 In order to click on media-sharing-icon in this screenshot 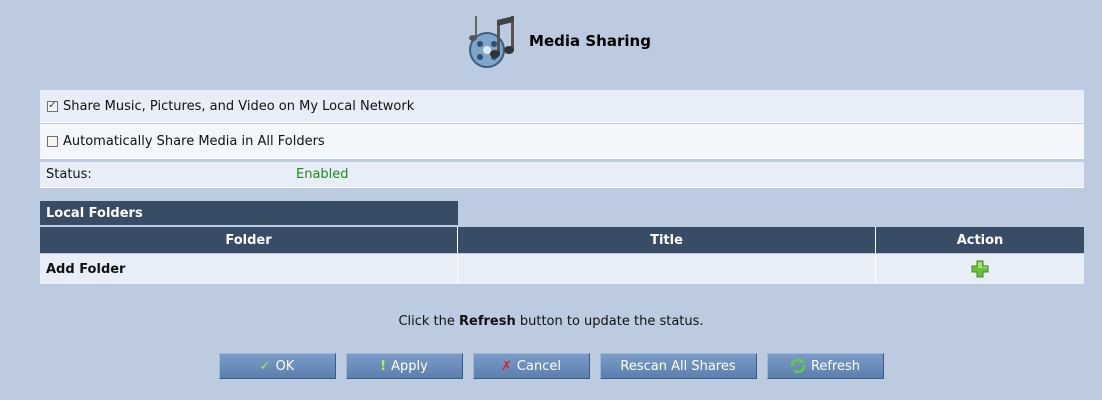, I will do `click(492, 42)`.